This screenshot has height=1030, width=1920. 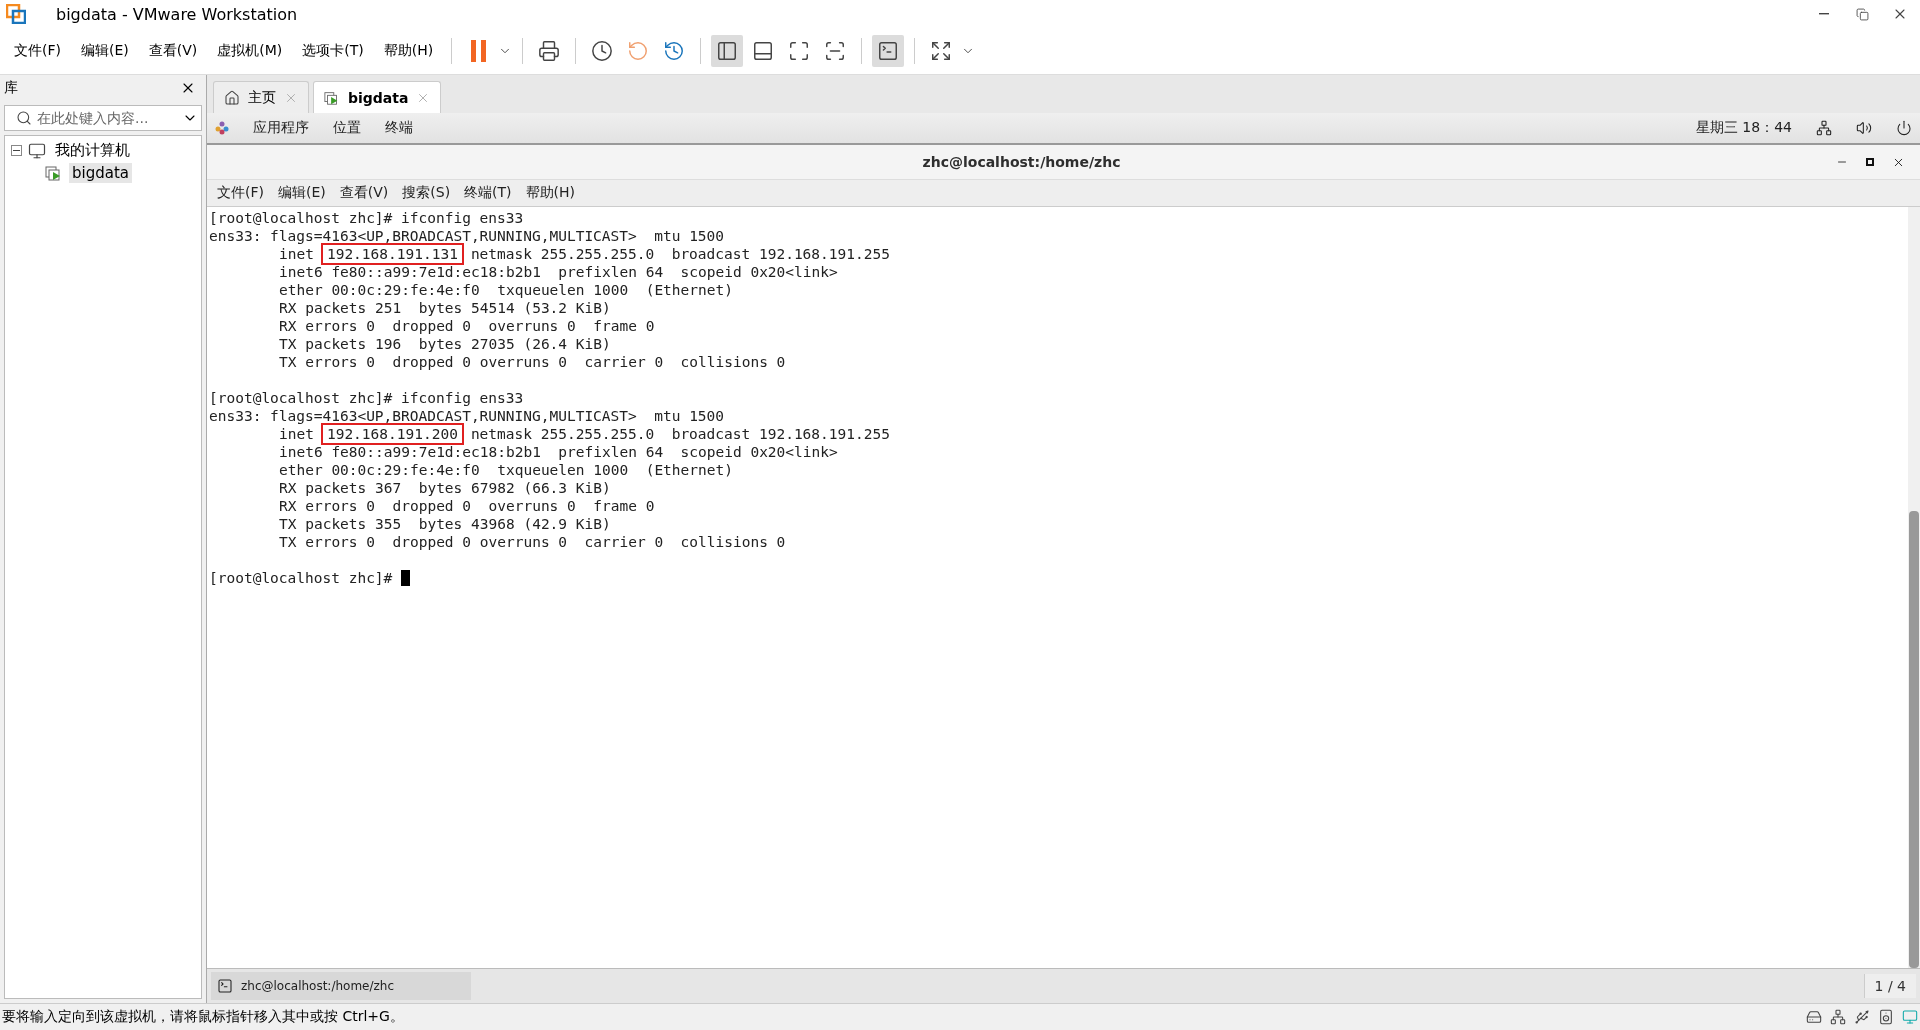 I want to click on guest-menu-item: 应用程序, so click(x=281, y=128).